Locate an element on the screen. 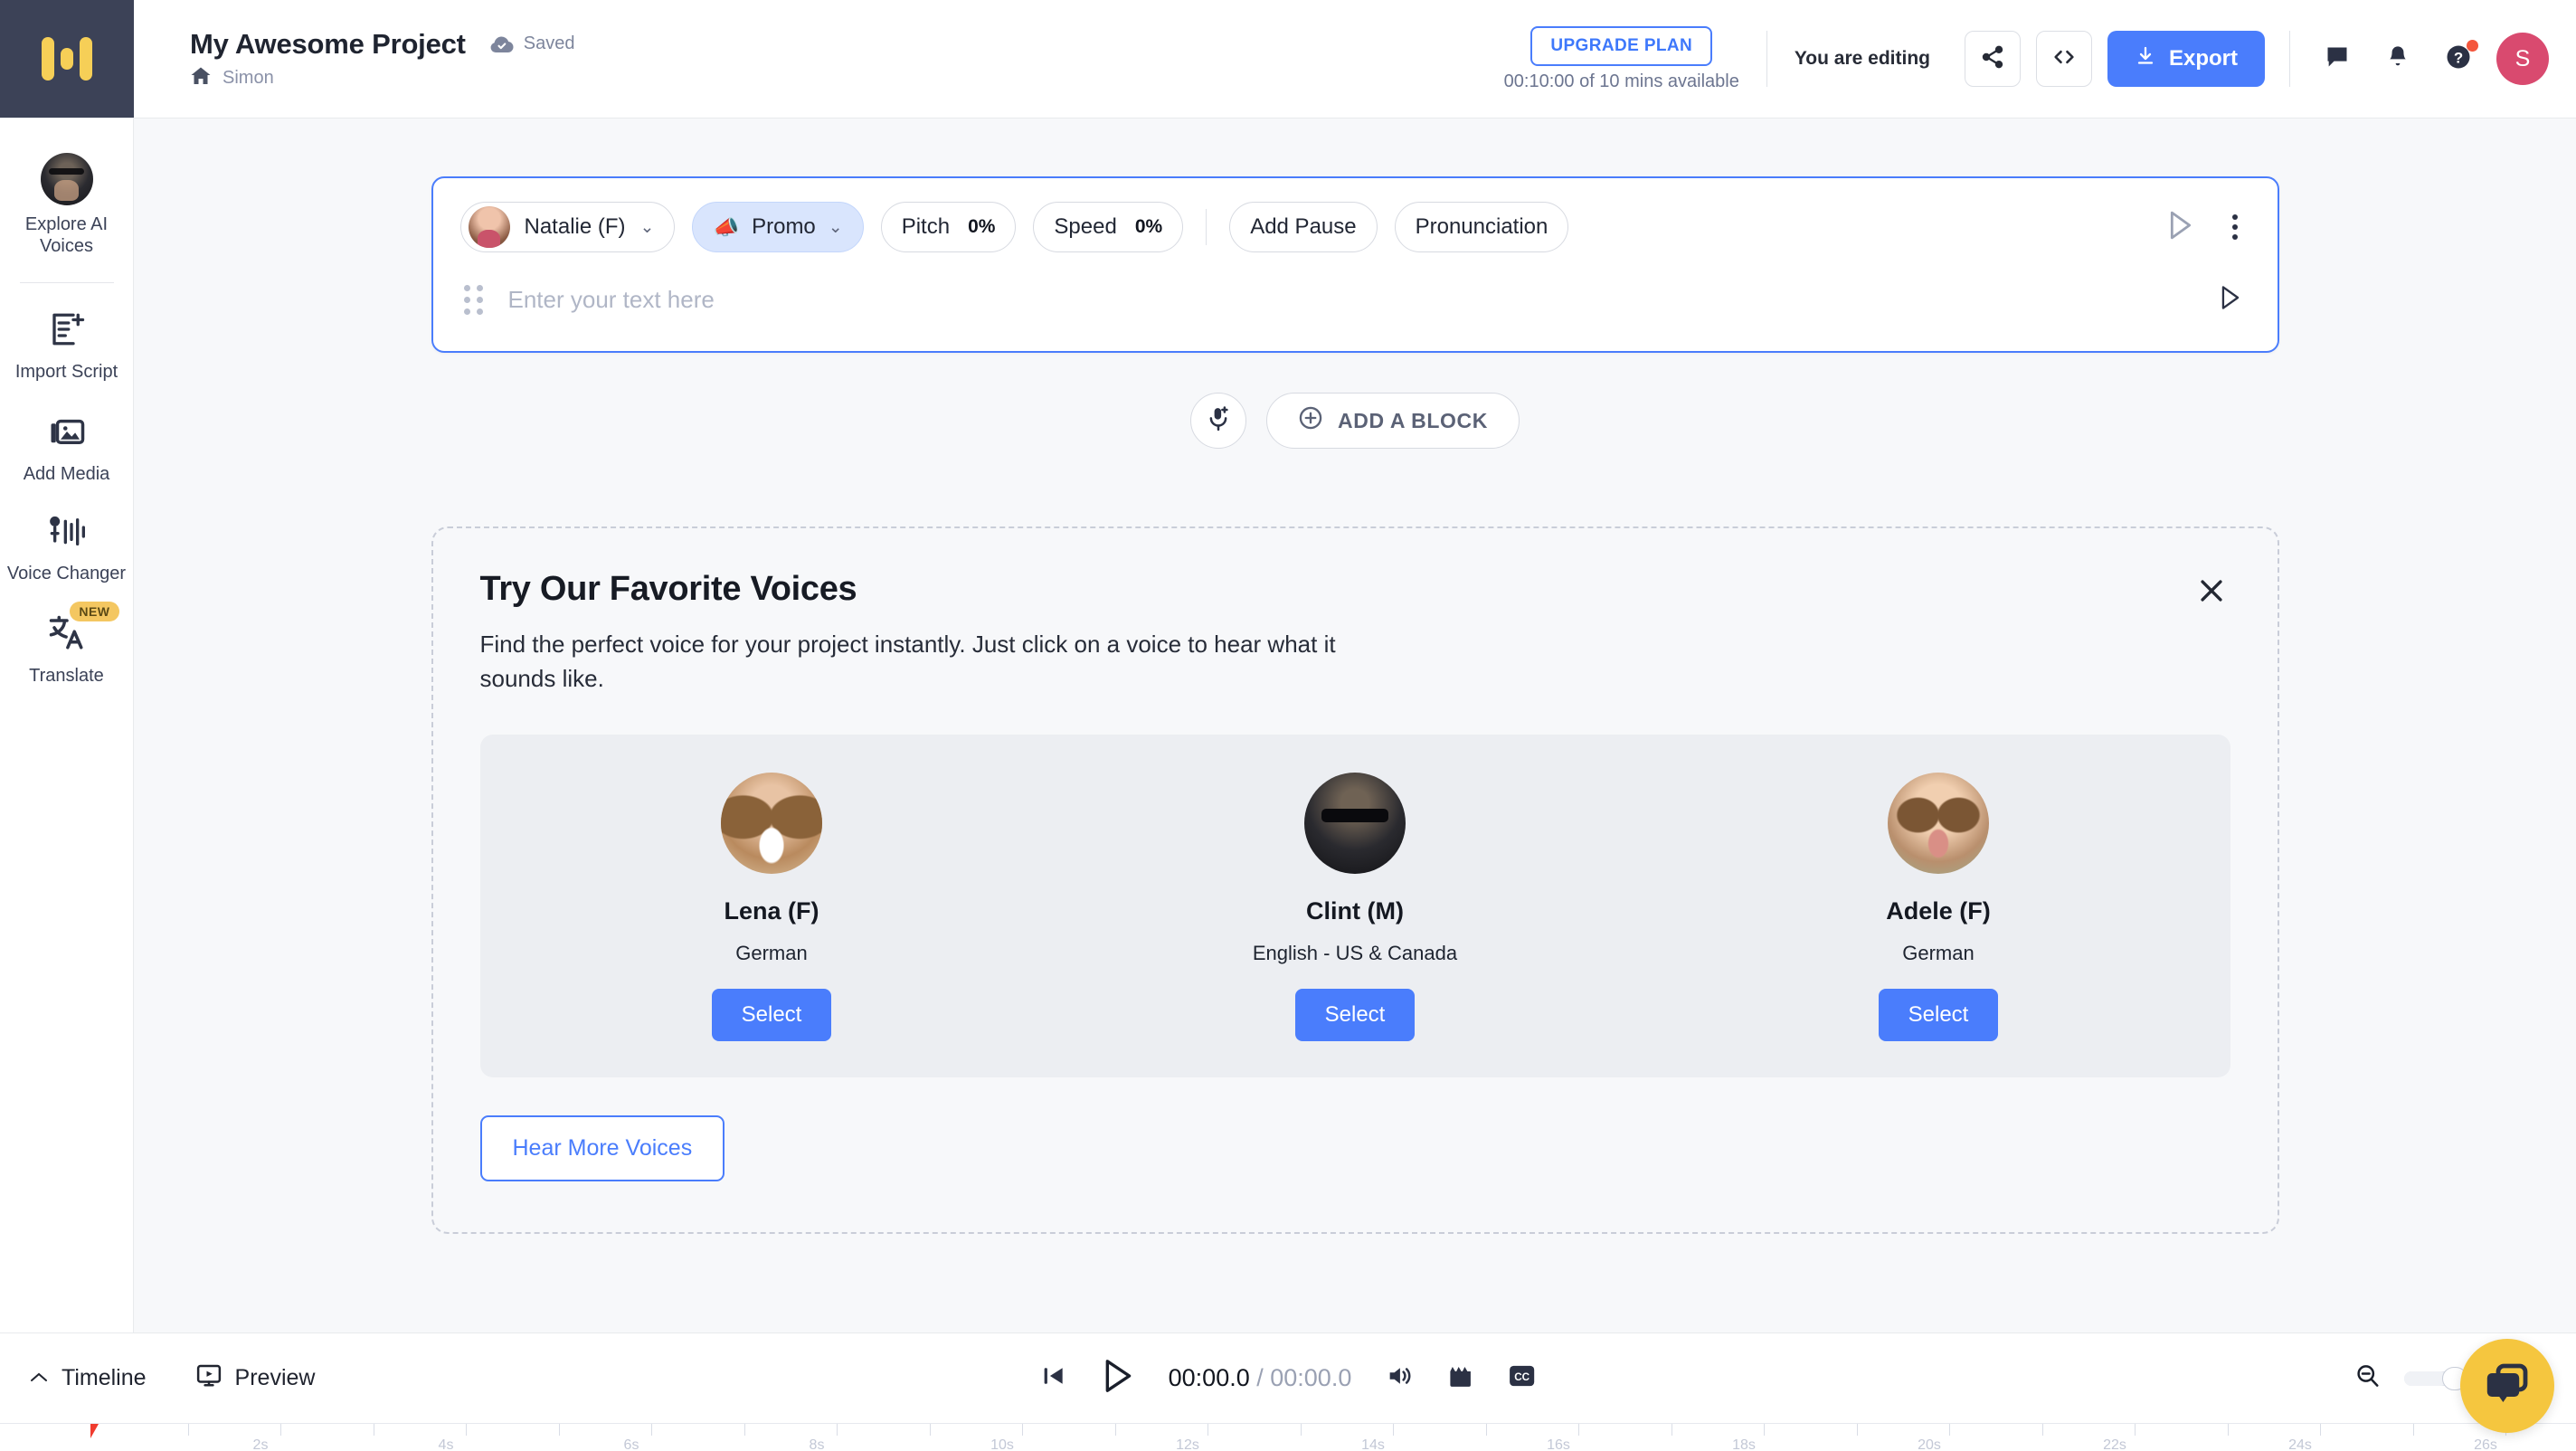  record-audio-button is located at coordinates (1218, 421).